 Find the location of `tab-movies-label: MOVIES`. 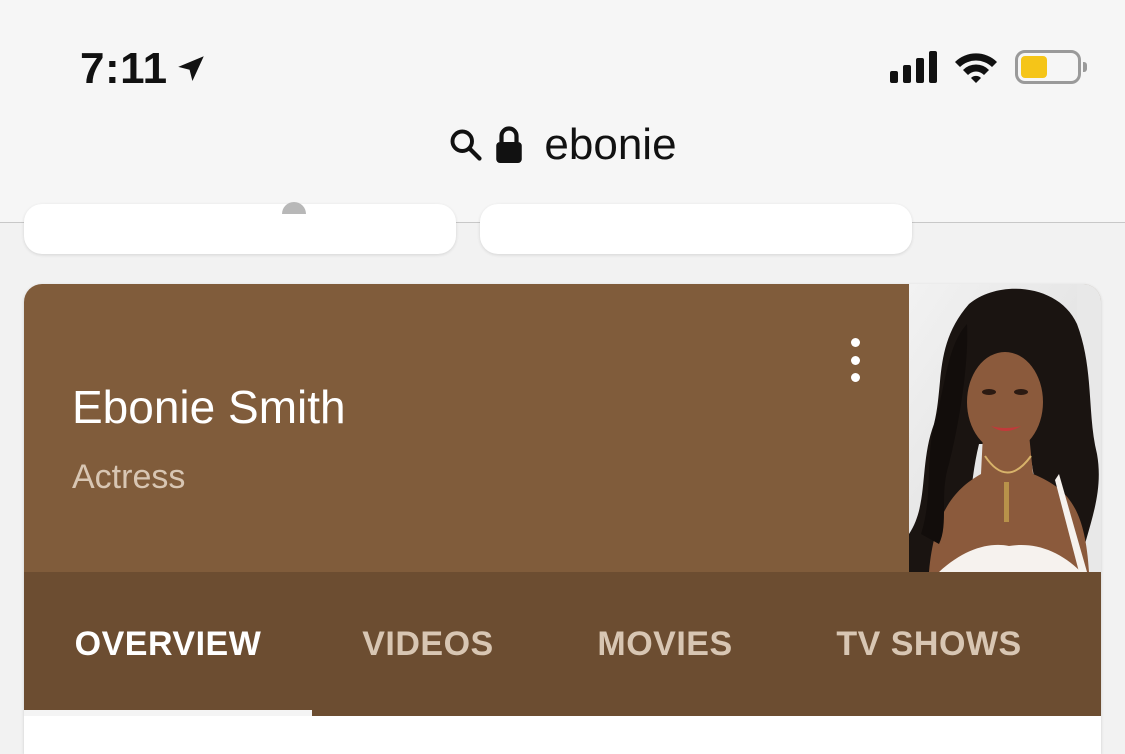

tab-movies-label: MOVIES is located at coordinates (665, 643).